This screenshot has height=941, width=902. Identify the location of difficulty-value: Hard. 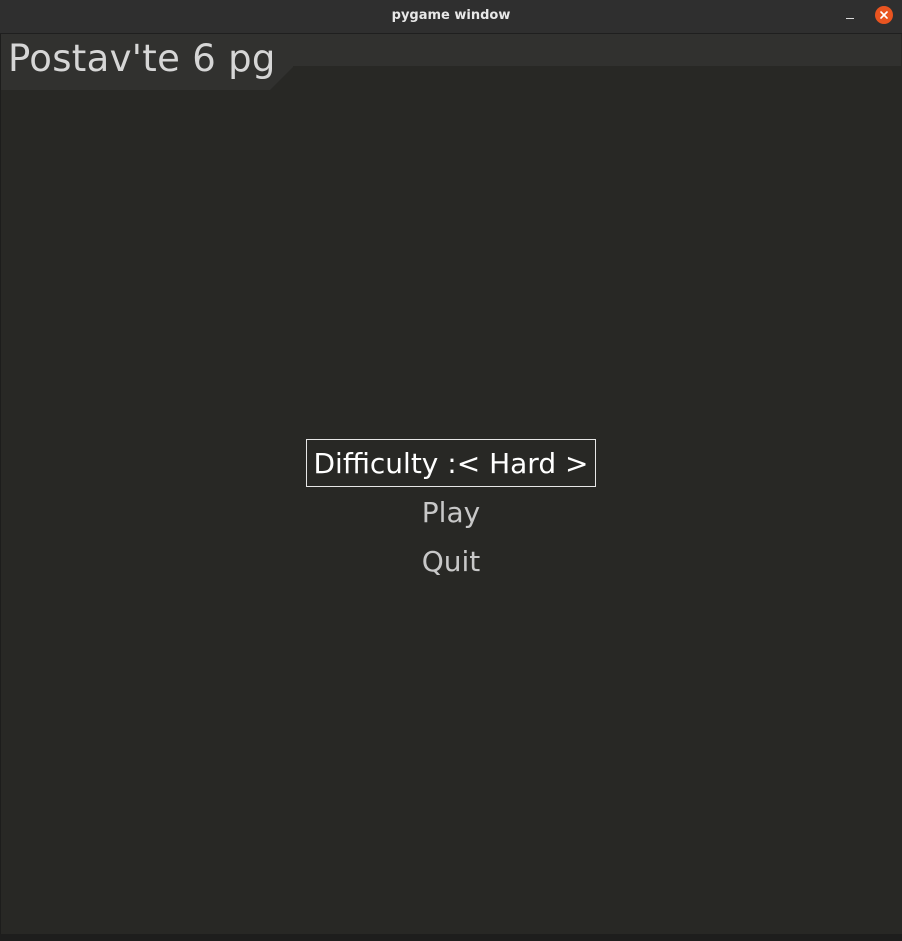
(523, 463).